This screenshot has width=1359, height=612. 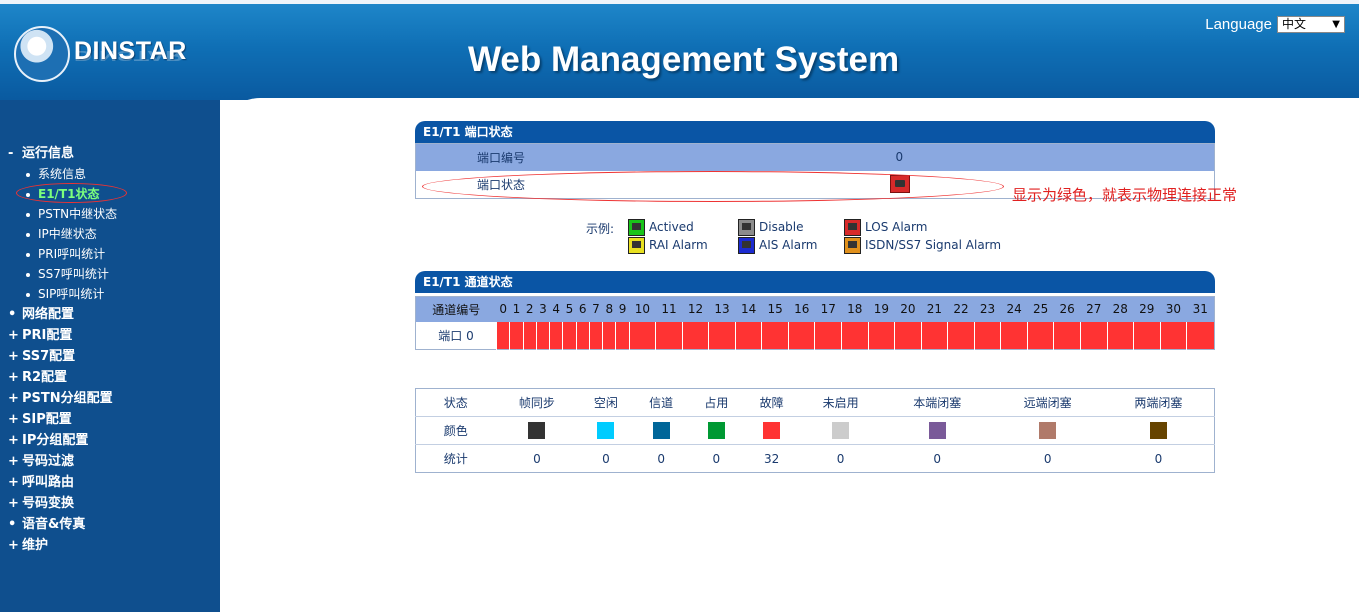 I want to click on sidebar-group-6: + SIP配置, so click(x=62, y=419).